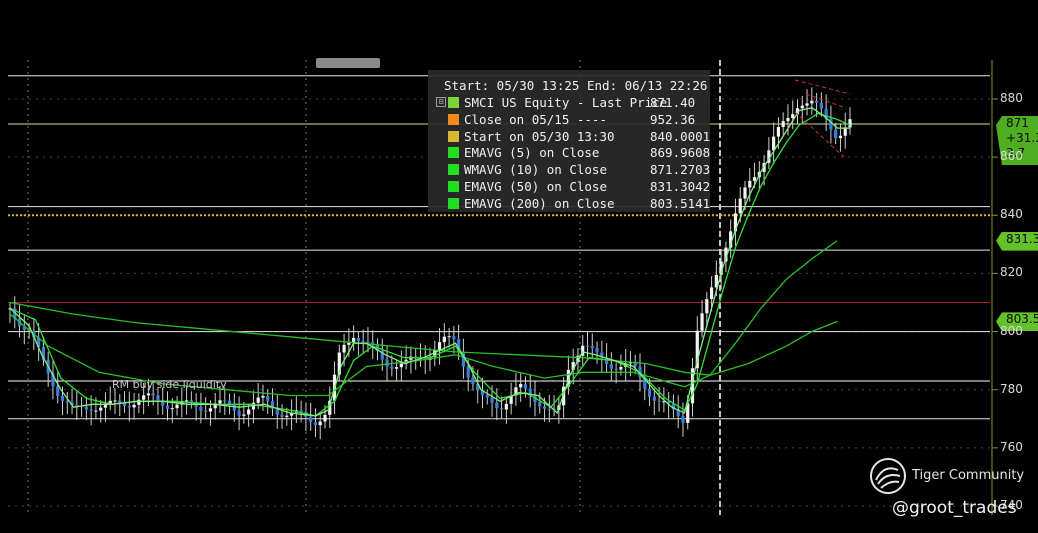 The image size is (1038, 533). I want to click on y-tick-label: 760, so click(1011, 446).